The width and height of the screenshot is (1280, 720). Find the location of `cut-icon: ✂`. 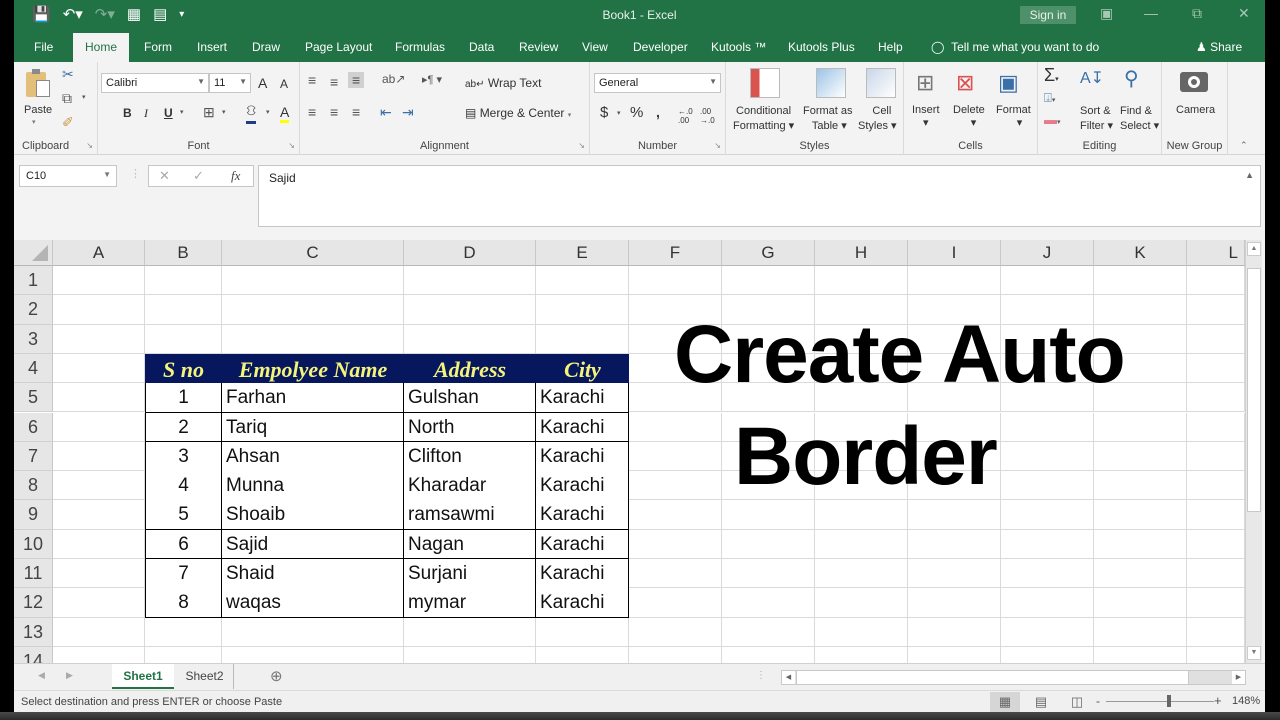

cut-icon: ✂ is located at coordinates (68, 74).